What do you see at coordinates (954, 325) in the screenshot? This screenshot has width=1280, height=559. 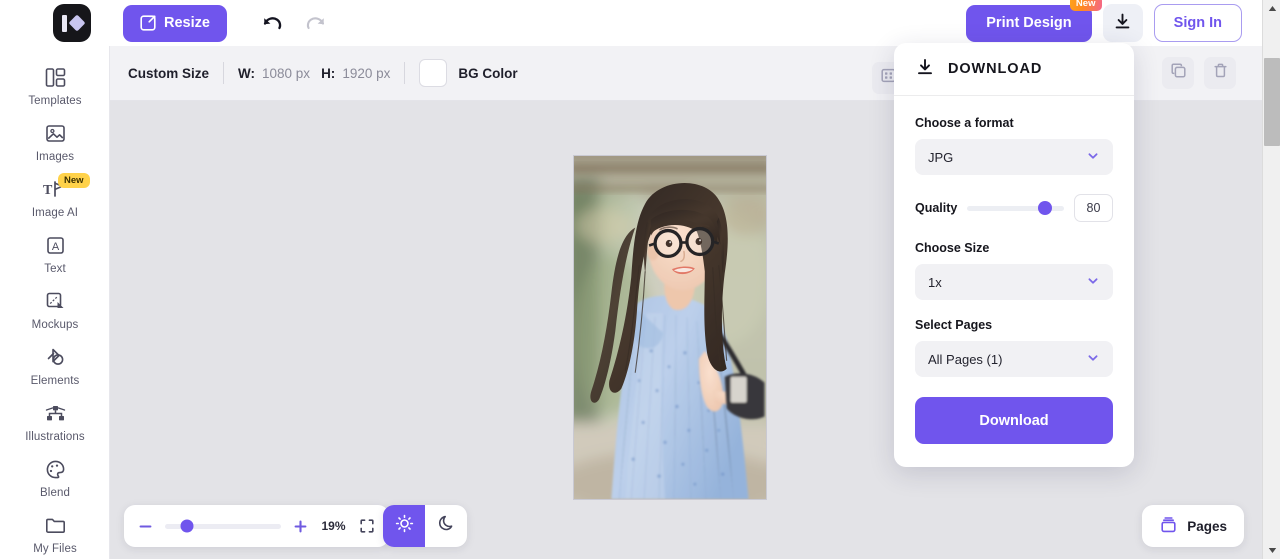 I see `select-pages-label: Select Pages` at bounding box center [954, 325].